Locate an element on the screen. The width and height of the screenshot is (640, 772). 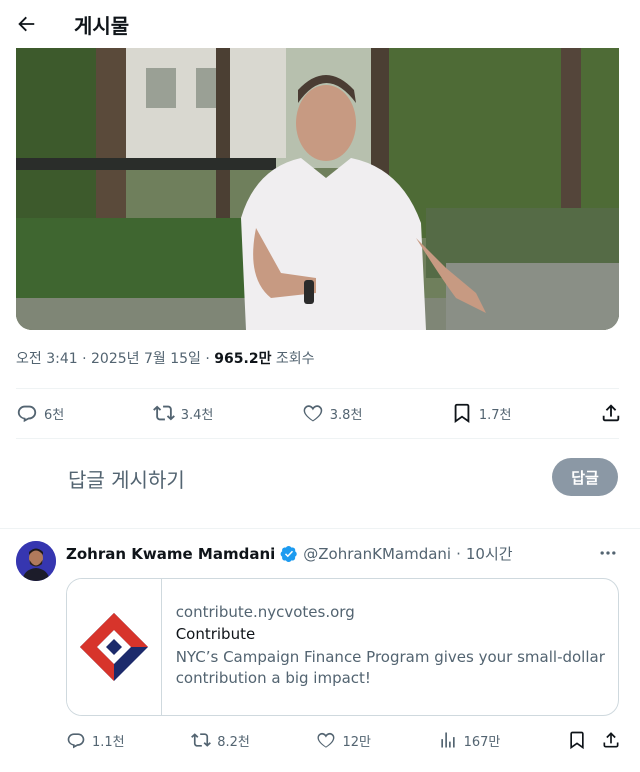
repost-button: 3.4천 is located at coordinates (183, 413).